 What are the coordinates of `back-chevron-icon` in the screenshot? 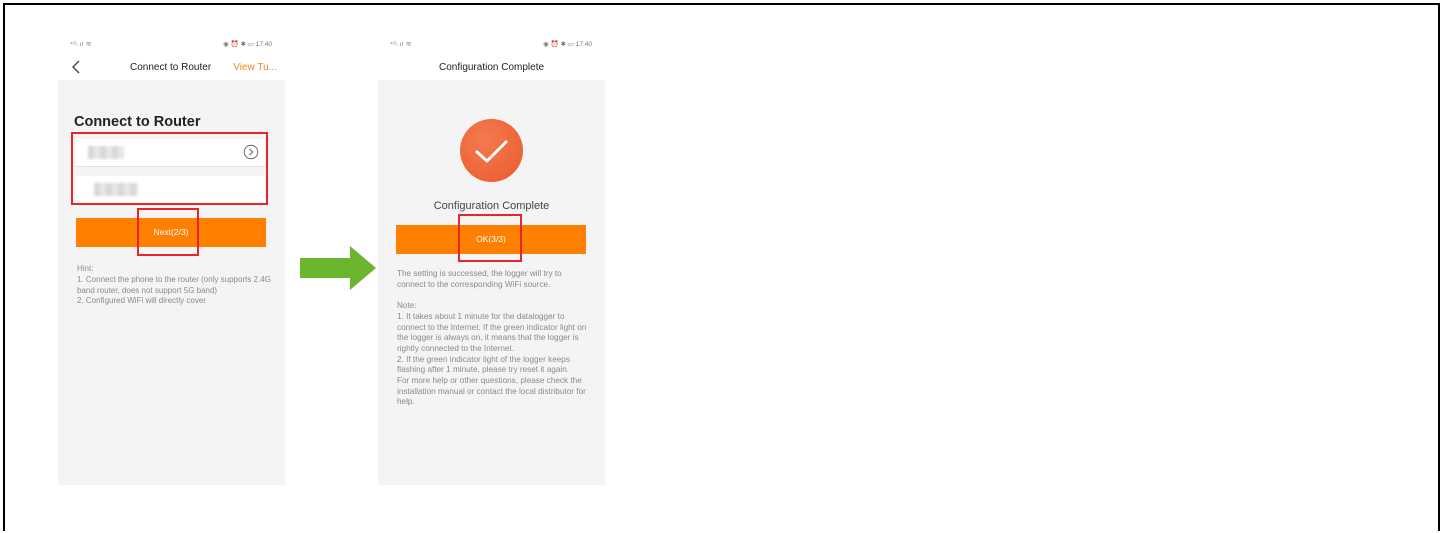 It's located at (77, 67).